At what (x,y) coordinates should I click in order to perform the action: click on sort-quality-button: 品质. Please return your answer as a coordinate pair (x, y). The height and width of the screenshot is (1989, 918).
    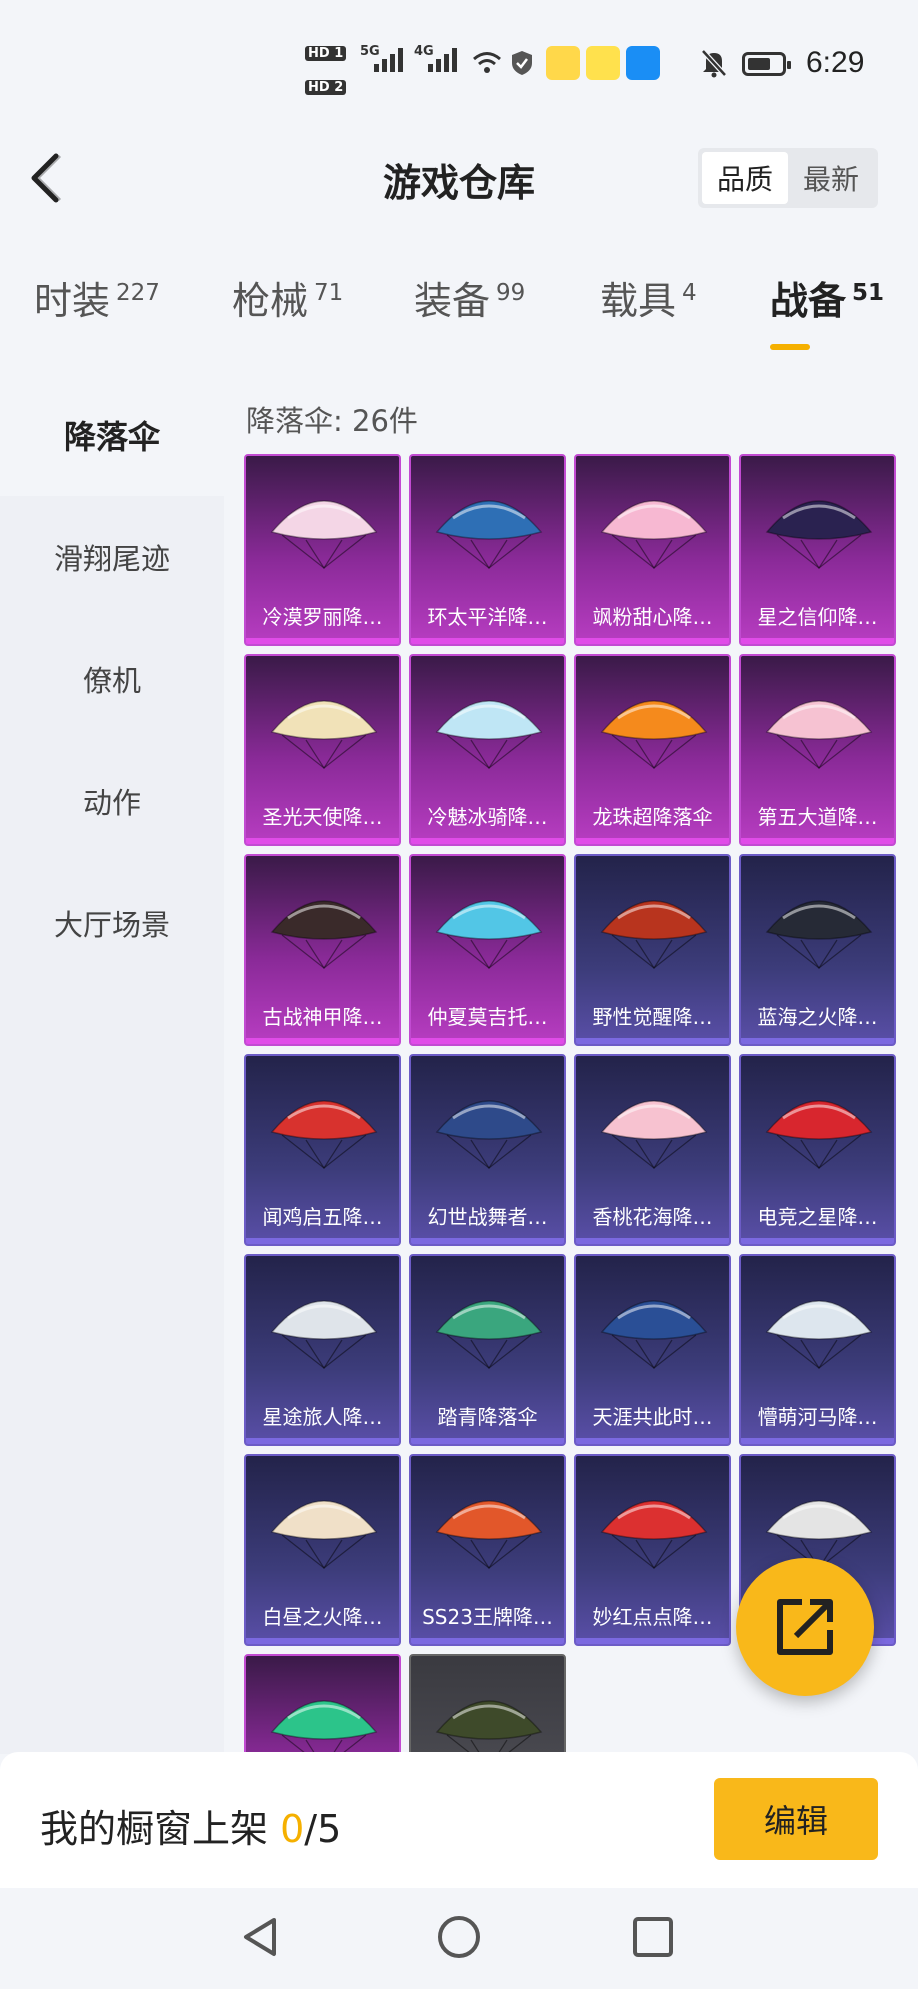
    Looking at the image, I should click on (745, 178).